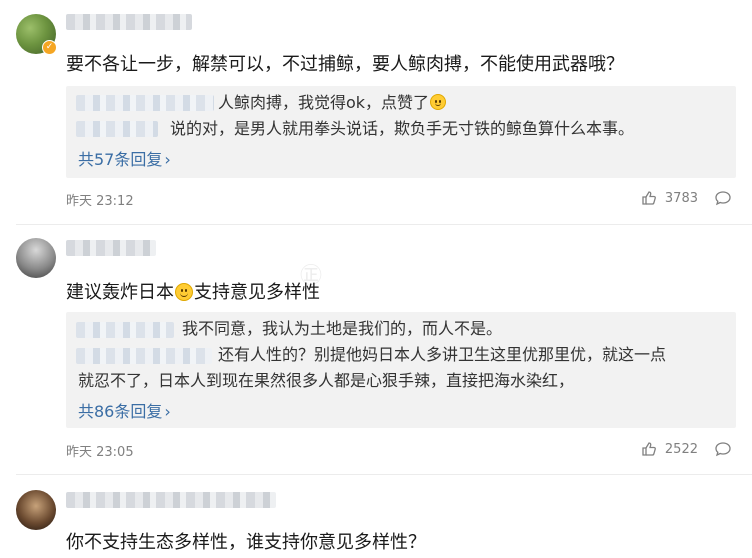 The width and height of the screenshot is (752, 558). I want to click on more-replies-label: 共57条回复, so click(120, 159).